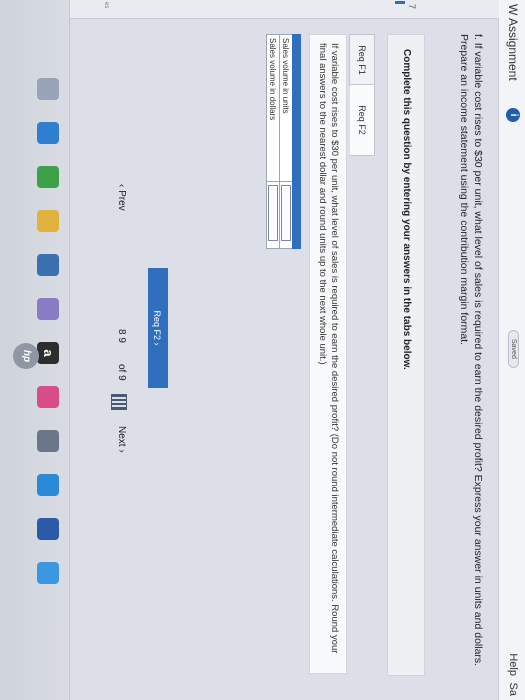 The width and height of the screenshot is (525, 700). I want to click on store-dock-icon, so click(48, 265).